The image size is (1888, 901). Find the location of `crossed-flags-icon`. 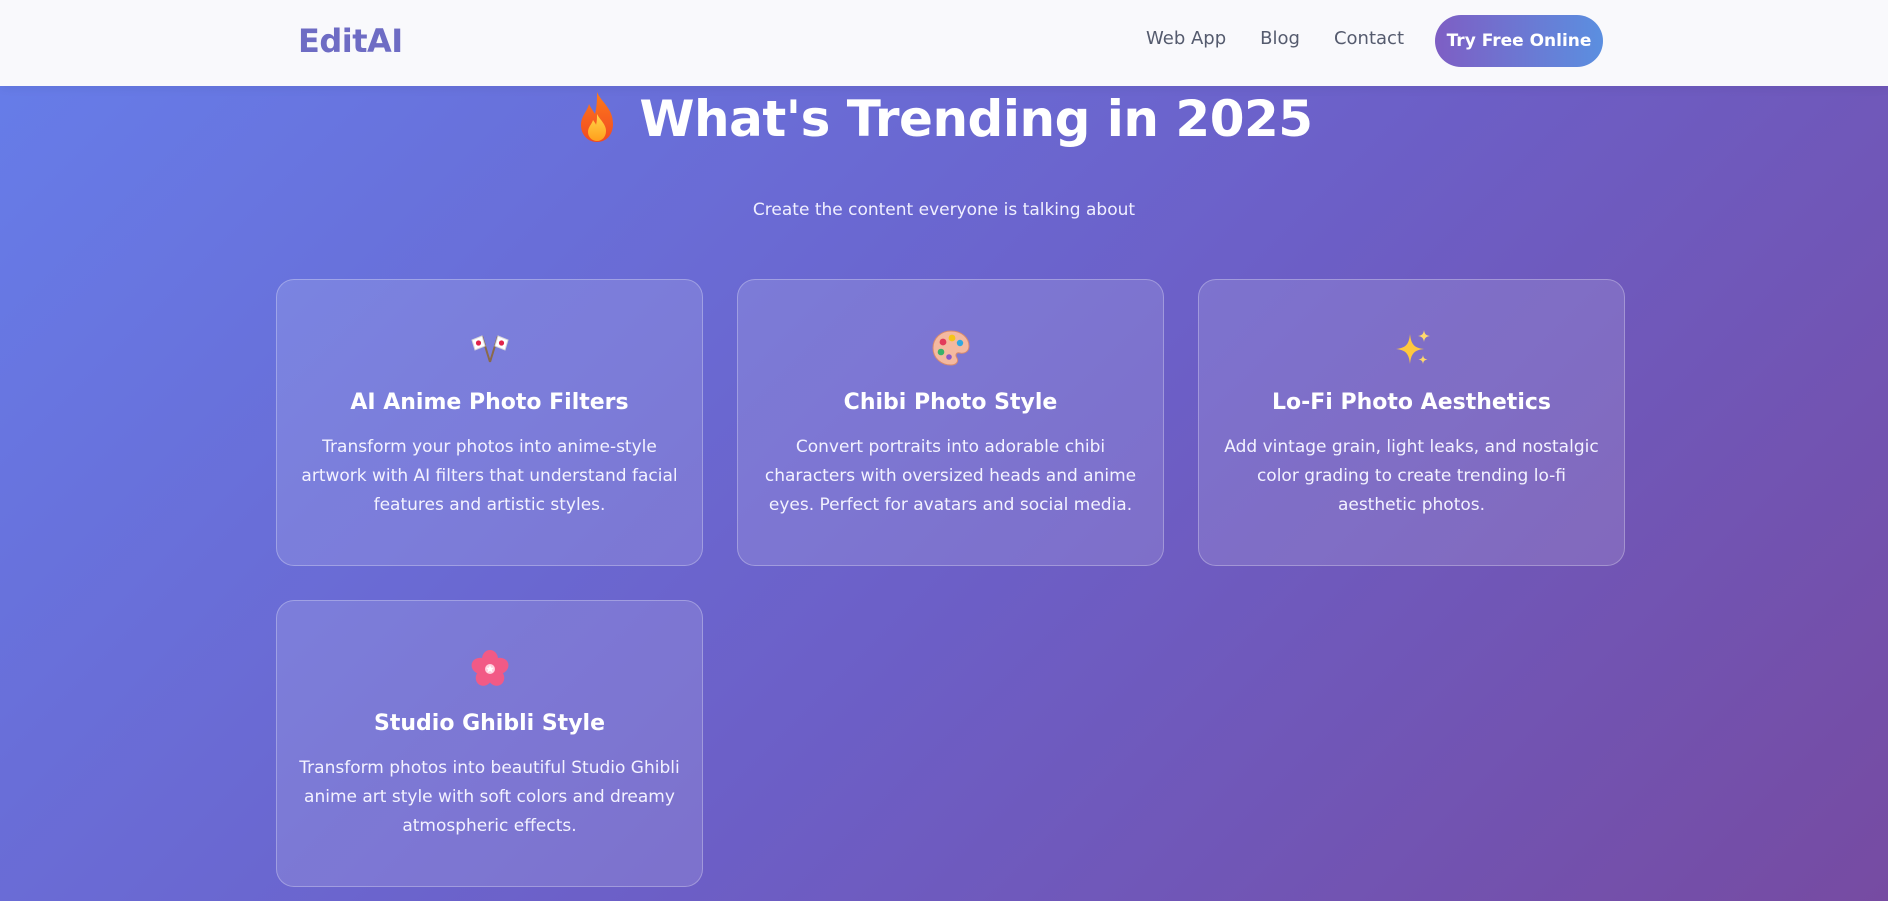

crossed-flags-icon is located at coordinates (490, 348).